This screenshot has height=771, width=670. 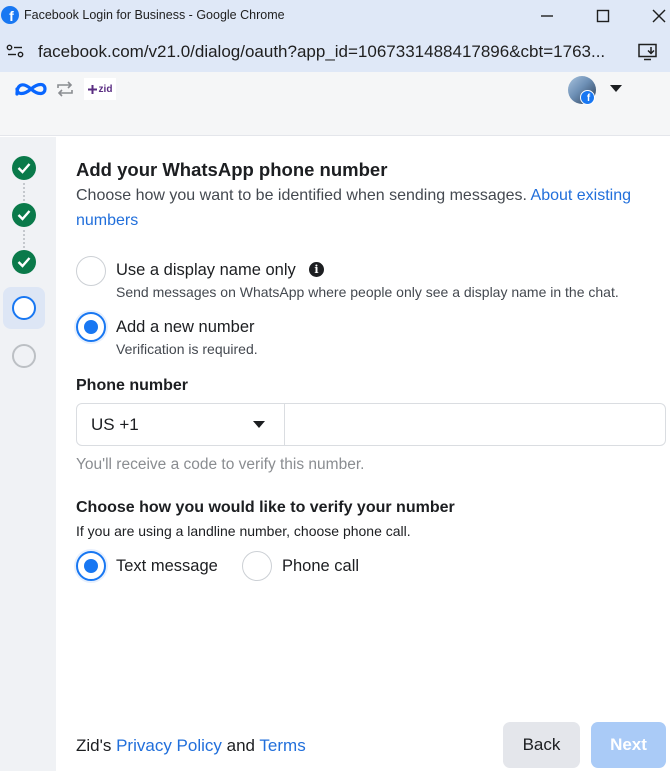 I want to click on display-name-only-label: Use a display name only, so click(x=206, y=270).